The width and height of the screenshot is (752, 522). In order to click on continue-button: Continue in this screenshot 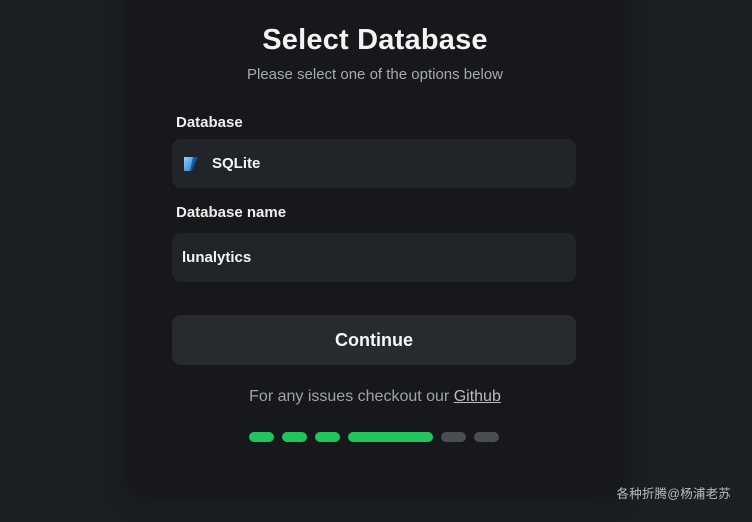, I will do `click(374, 340)`.